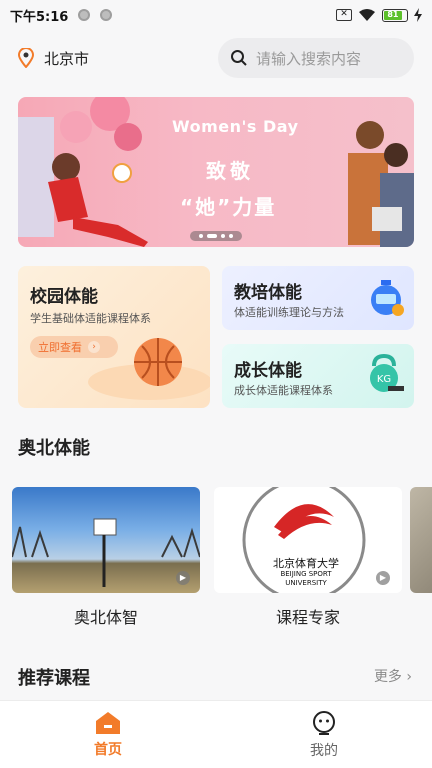  What do you see at coordinates (216, 58) in the screenshot?
I see `top-header: 北京市 请输入搜索内容` at bounding box center [216, 58].